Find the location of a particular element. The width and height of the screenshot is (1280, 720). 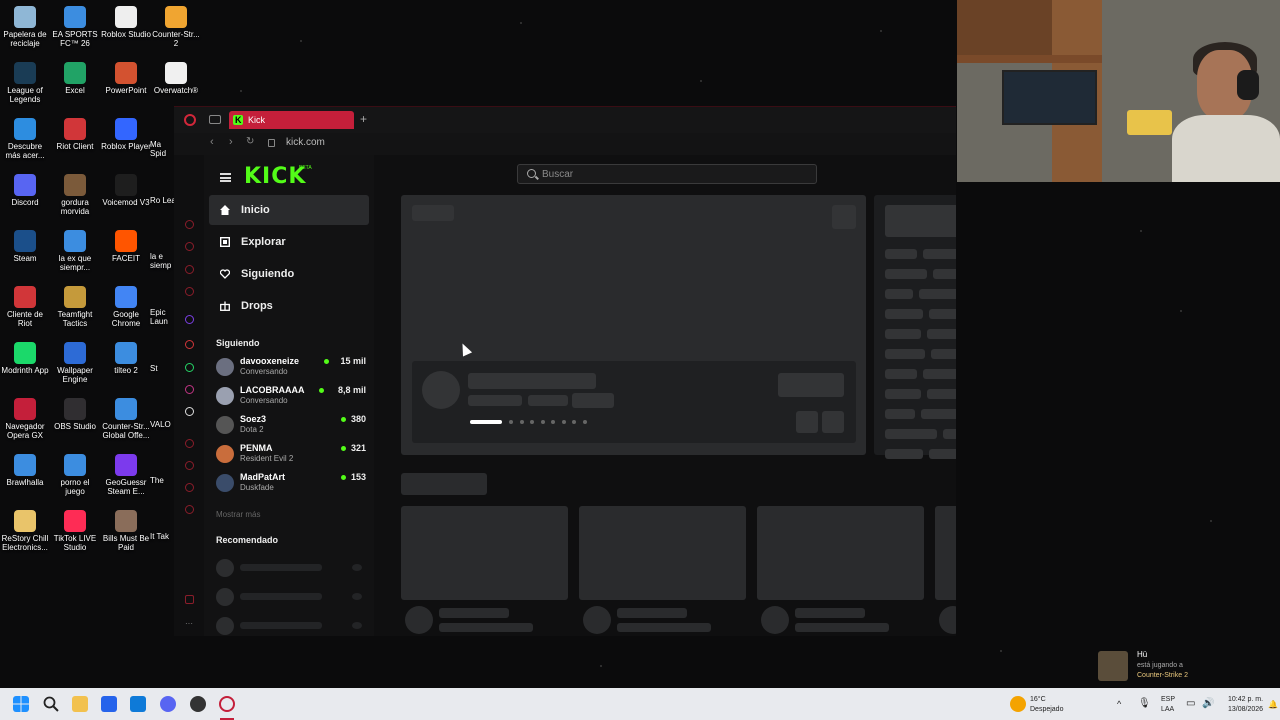

hamburger-menu-icon is located at coordinates (225, 177).